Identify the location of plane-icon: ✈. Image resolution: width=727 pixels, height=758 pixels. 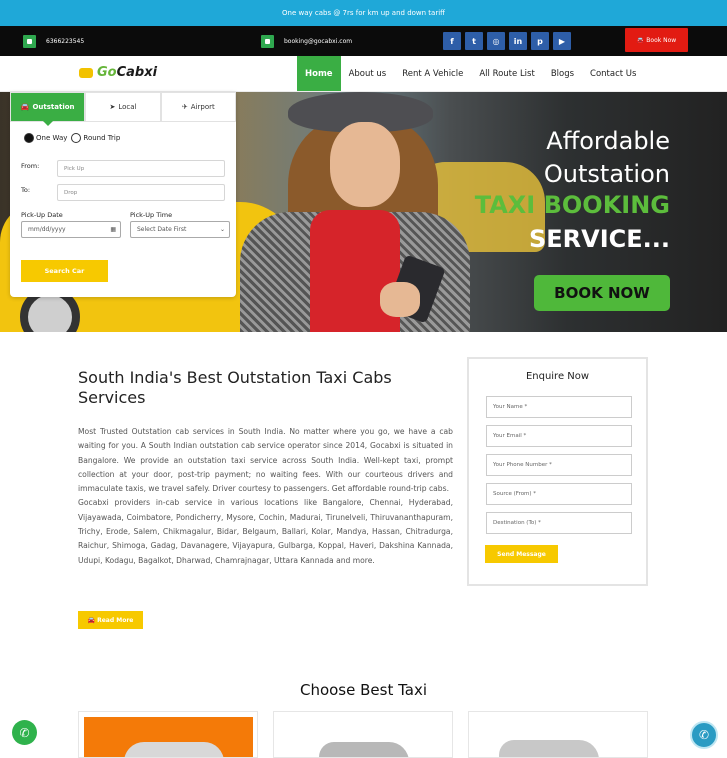
(184, 107).